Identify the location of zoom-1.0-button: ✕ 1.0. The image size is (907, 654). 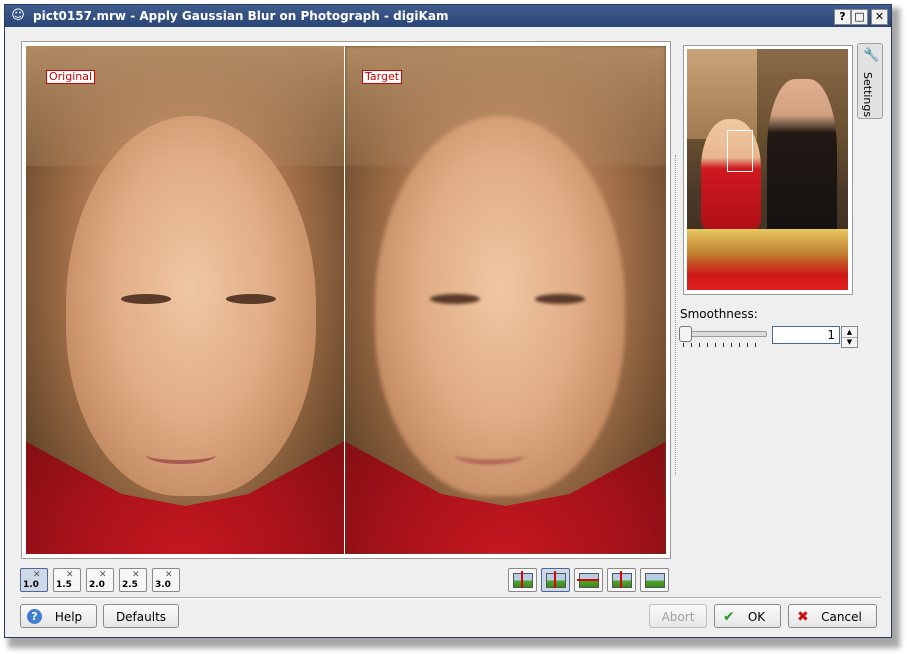
(34, 580).